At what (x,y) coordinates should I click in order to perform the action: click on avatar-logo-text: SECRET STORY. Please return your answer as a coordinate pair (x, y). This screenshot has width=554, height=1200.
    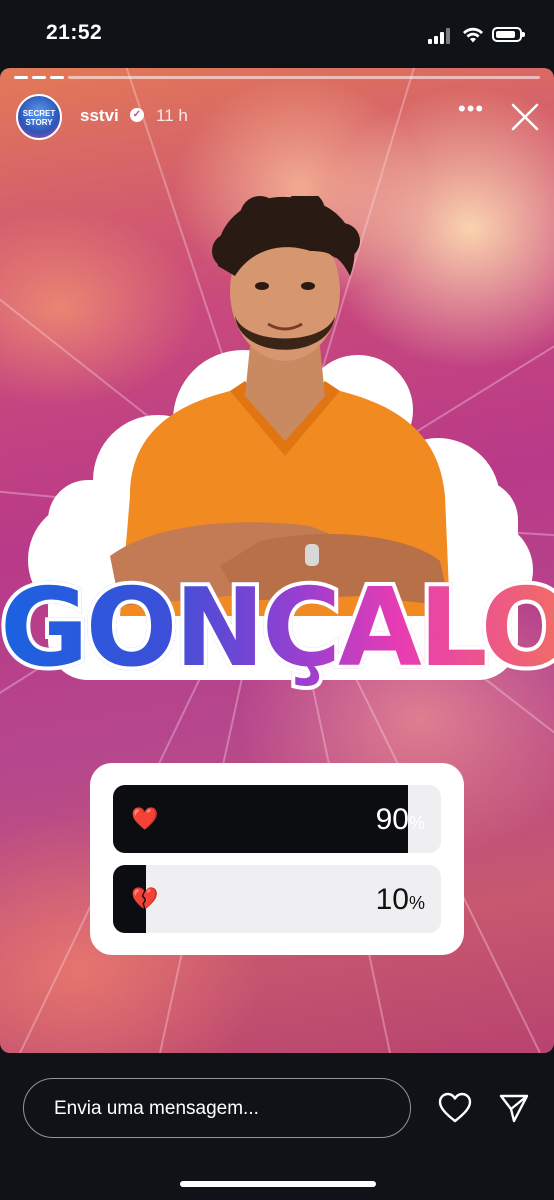
    Looking at the image, I should click on (39, 118).